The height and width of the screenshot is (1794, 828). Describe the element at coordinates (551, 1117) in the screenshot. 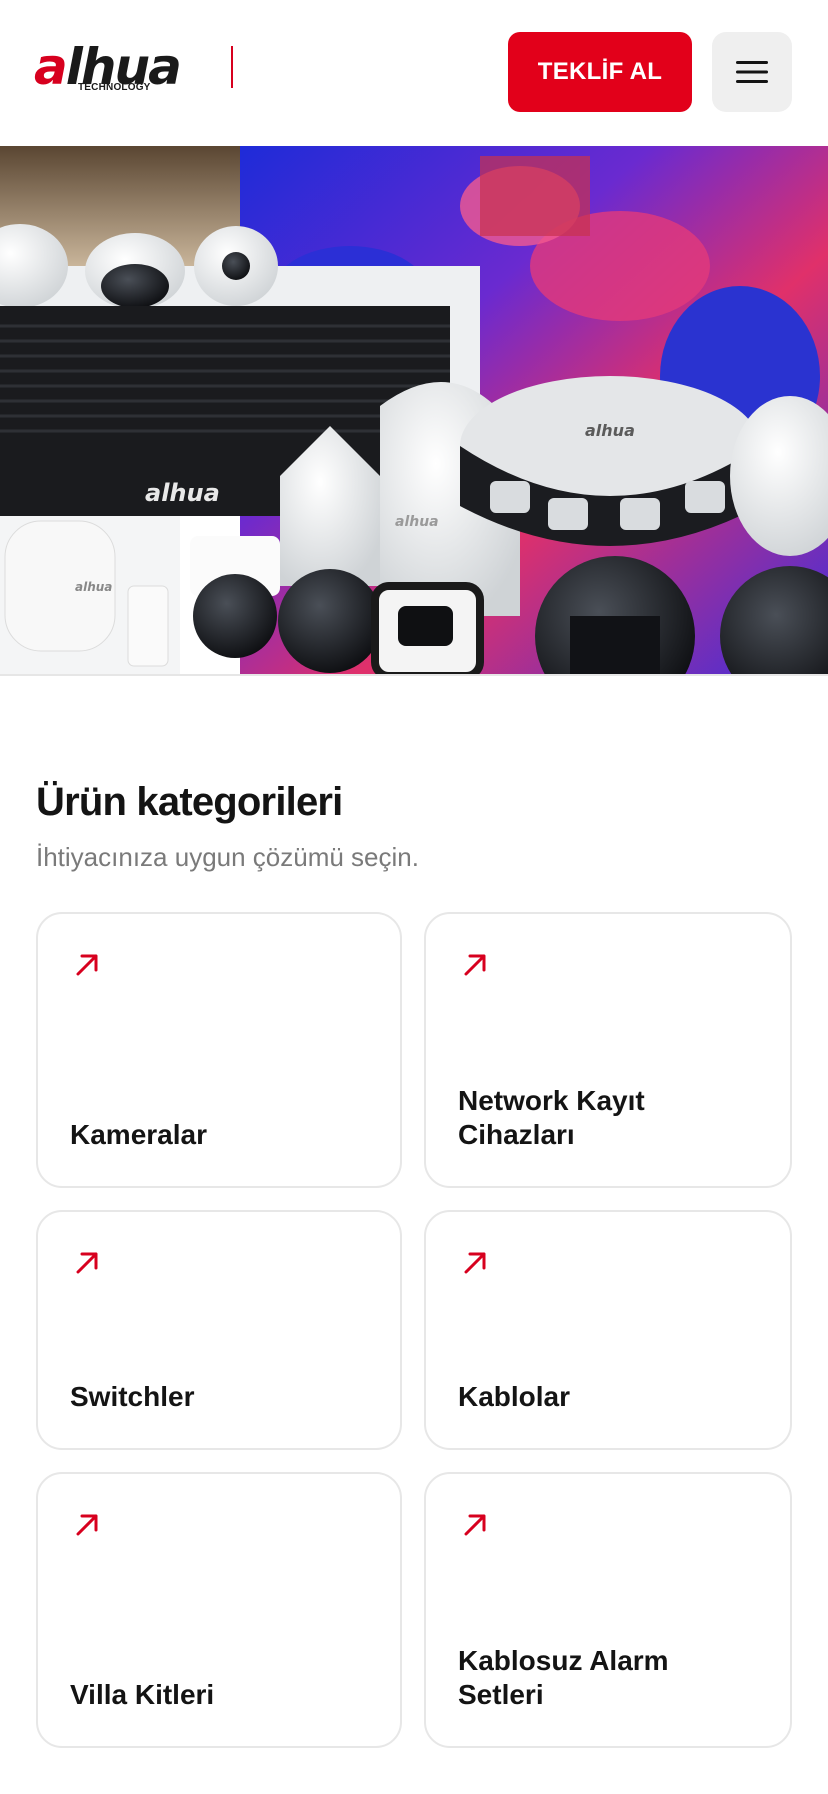

I see `category-label: Network Kayıt Cihazları` at that location.